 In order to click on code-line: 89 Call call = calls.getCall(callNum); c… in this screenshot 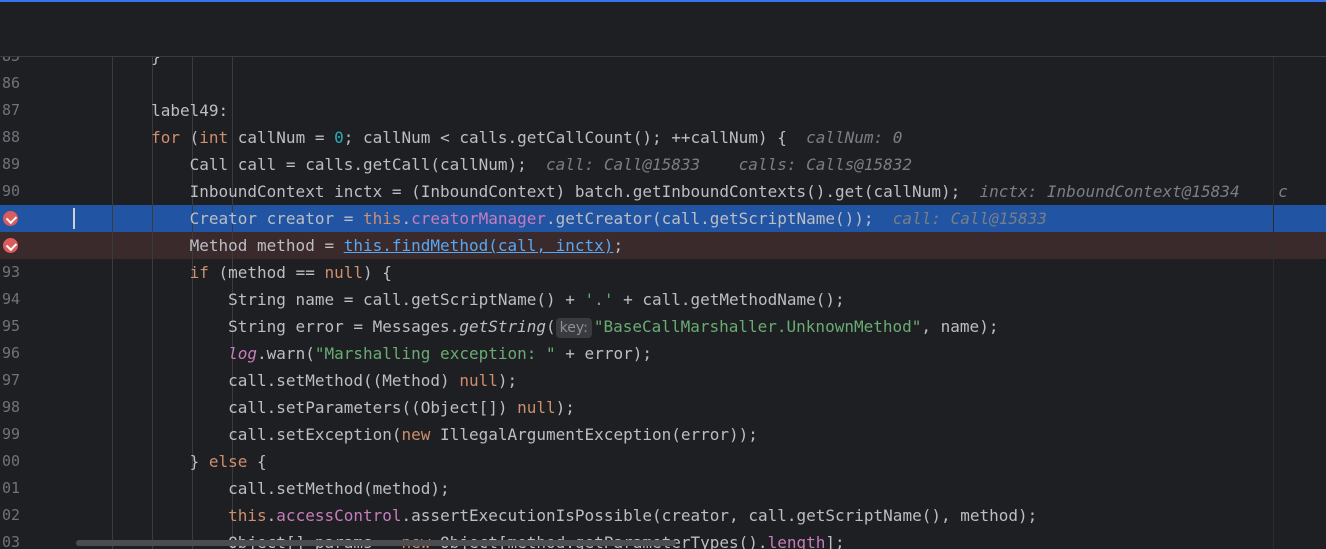, I will do `click(663, 164)`.